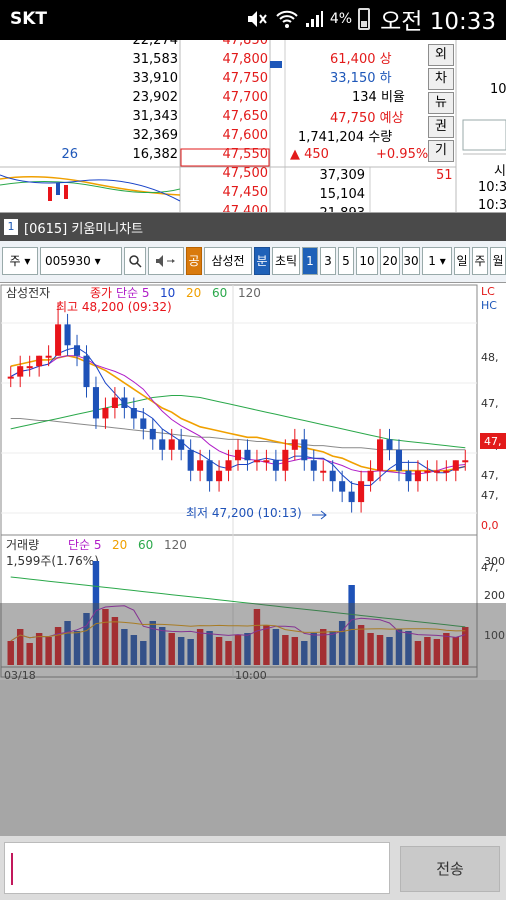  What do you see at coordinates (228, 261) in the screenshot?
I see `stock-name-field: 삼성전` at bounding box center [228, 261].